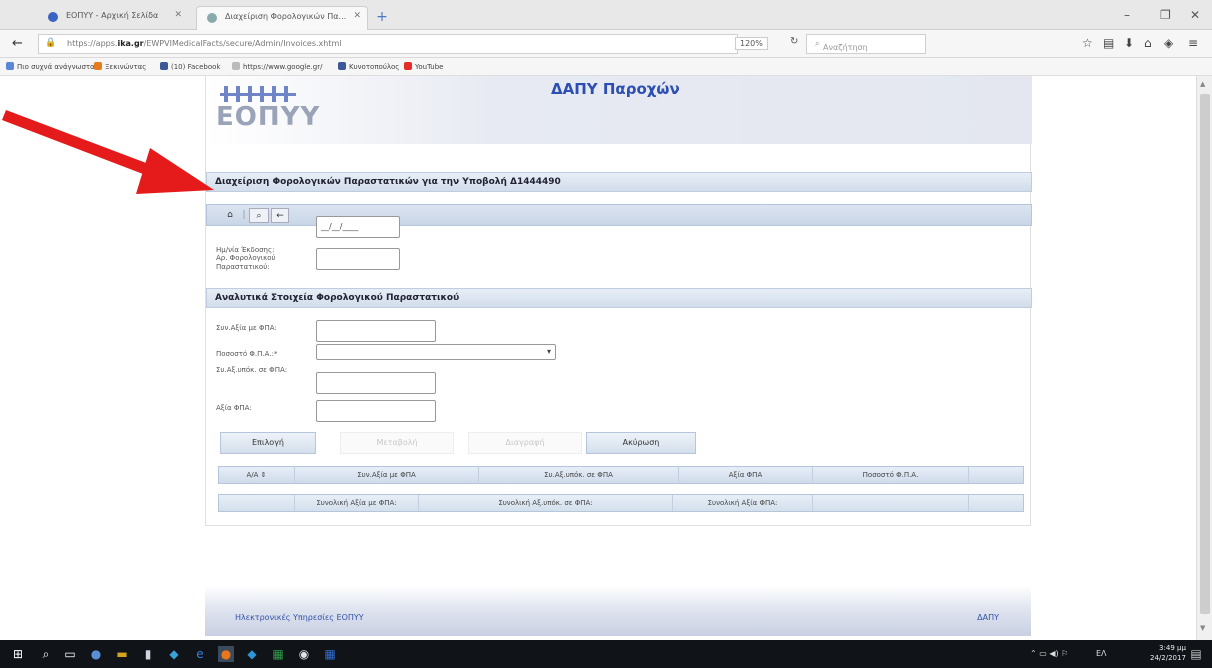  Describe the element at coordinates (579, 475) in the screenshot. I see `column-header: Συ.Αξ.υπόκ. σε ΦΠΑ` at that location.